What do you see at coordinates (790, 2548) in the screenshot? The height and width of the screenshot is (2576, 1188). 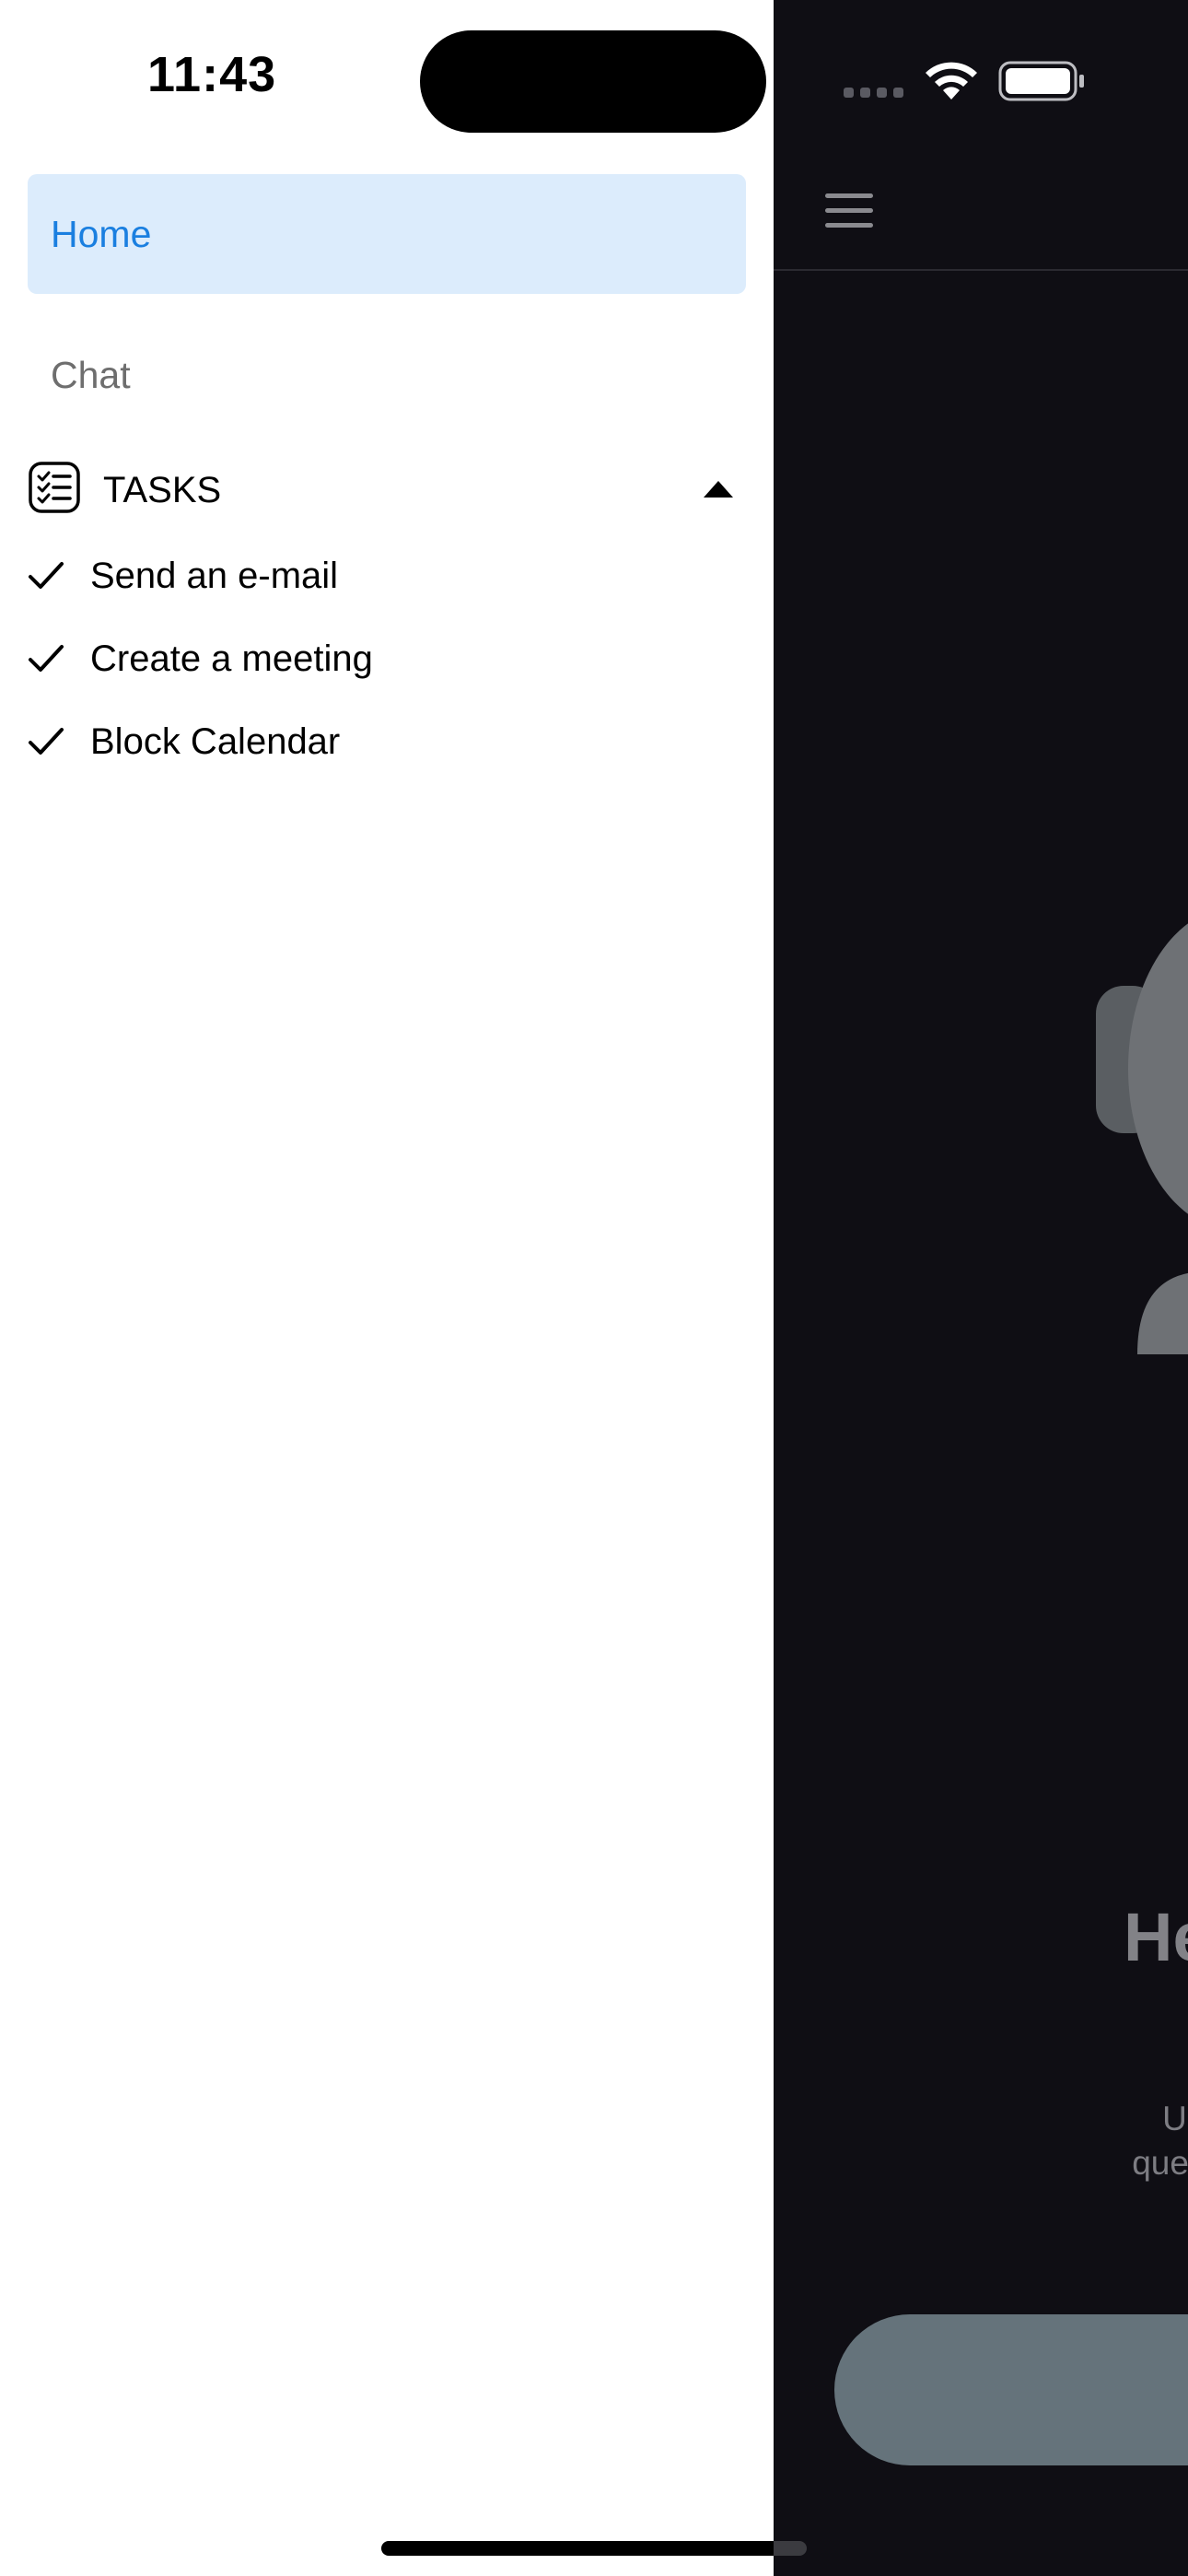 I see `home-indicator-right` at bounding box center [790, 2548].